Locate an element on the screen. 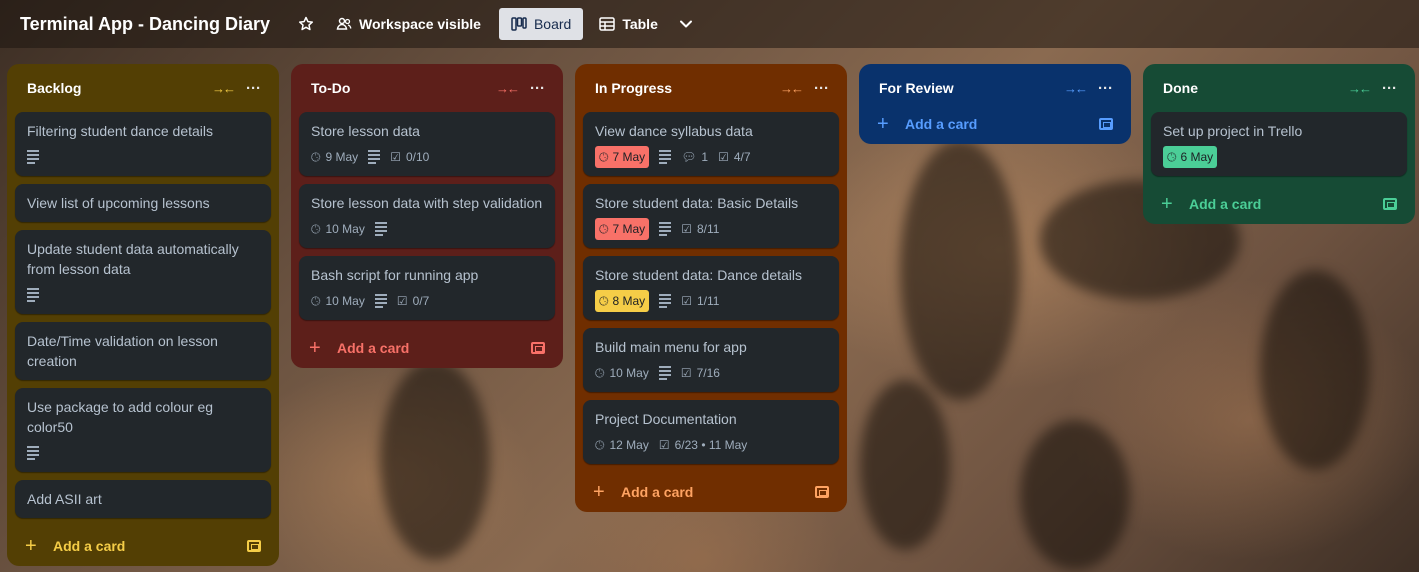 The height and width of the screenshot is (572, 1419). list-title: Backlog is located at coordinates (119, 88).